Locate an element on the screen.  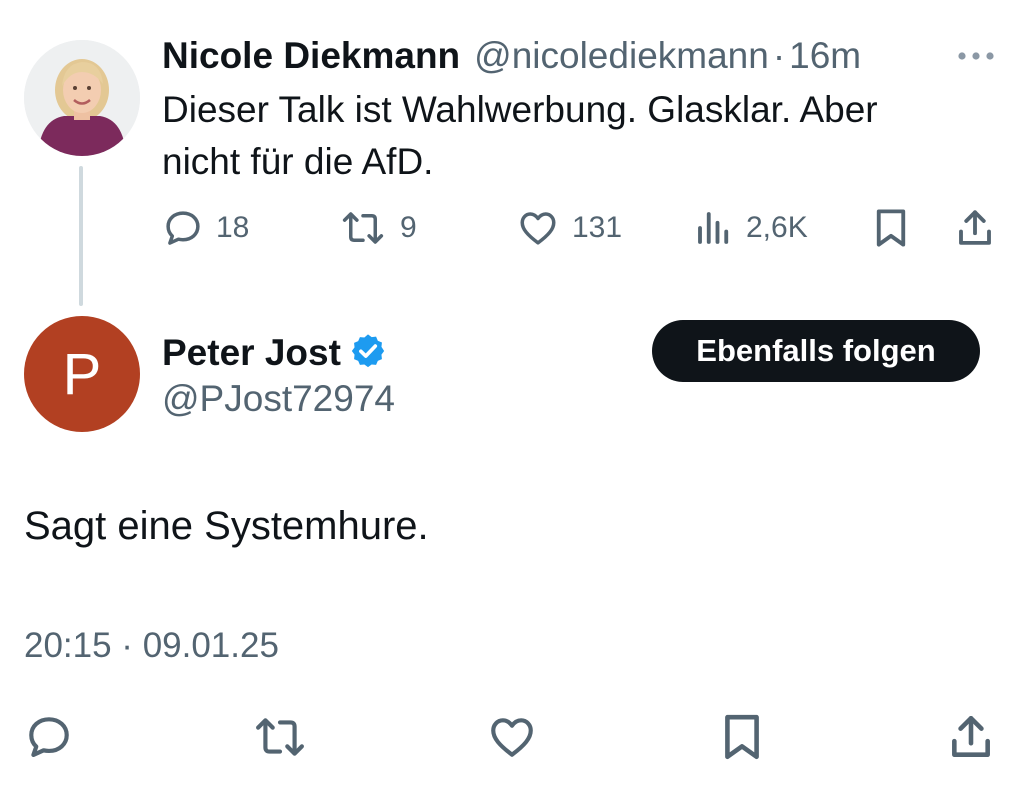
reply-bookmark-button is located at coordinates (742, 737).